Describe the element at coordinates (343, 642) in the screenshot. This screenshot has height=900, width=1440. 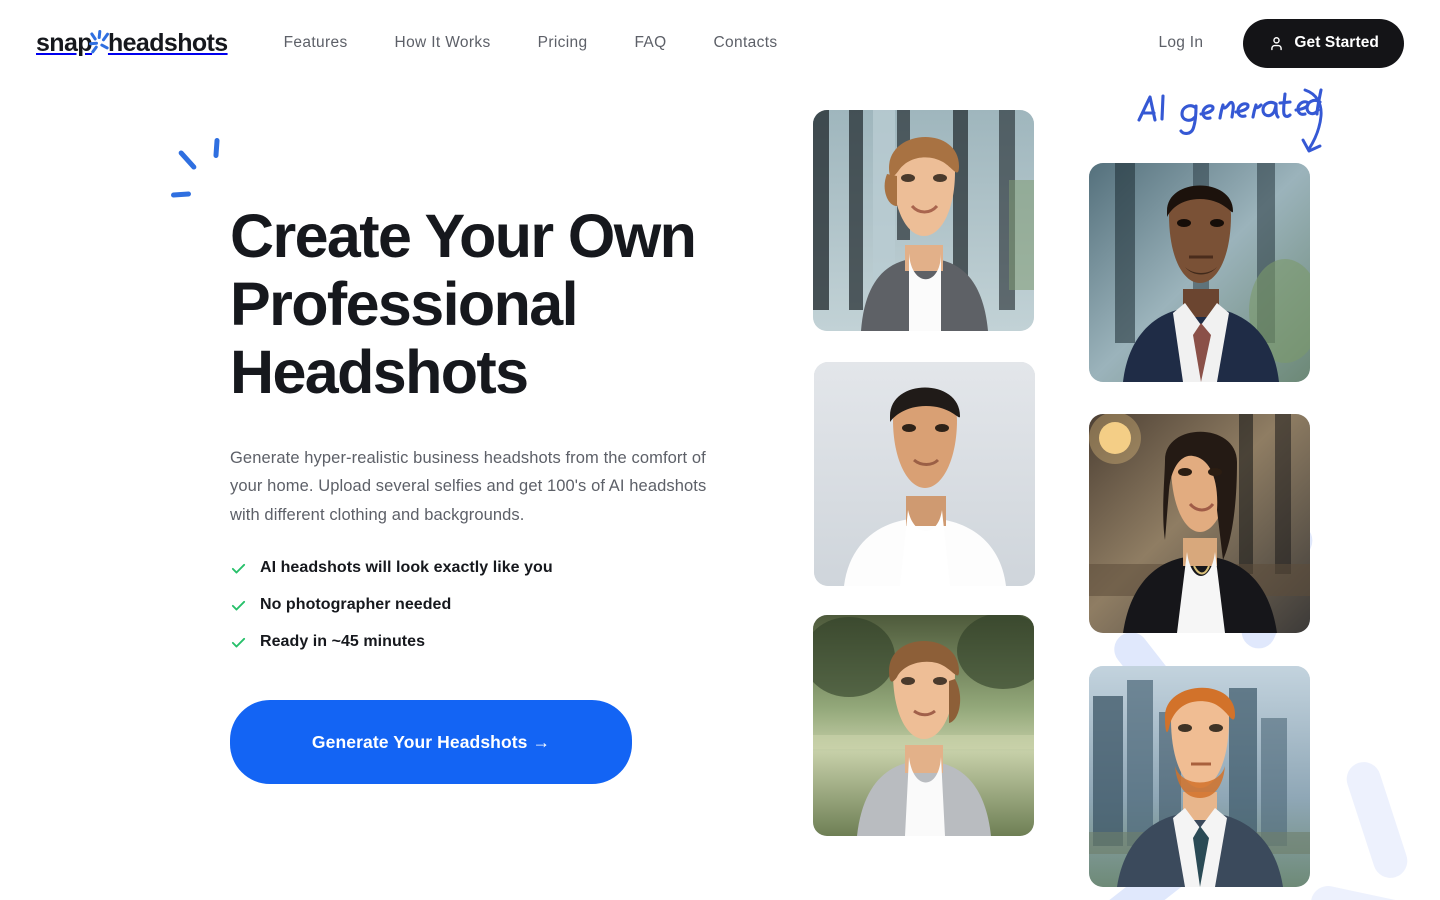
I see `feature-label: Ready in ~45 minutes` at that location.